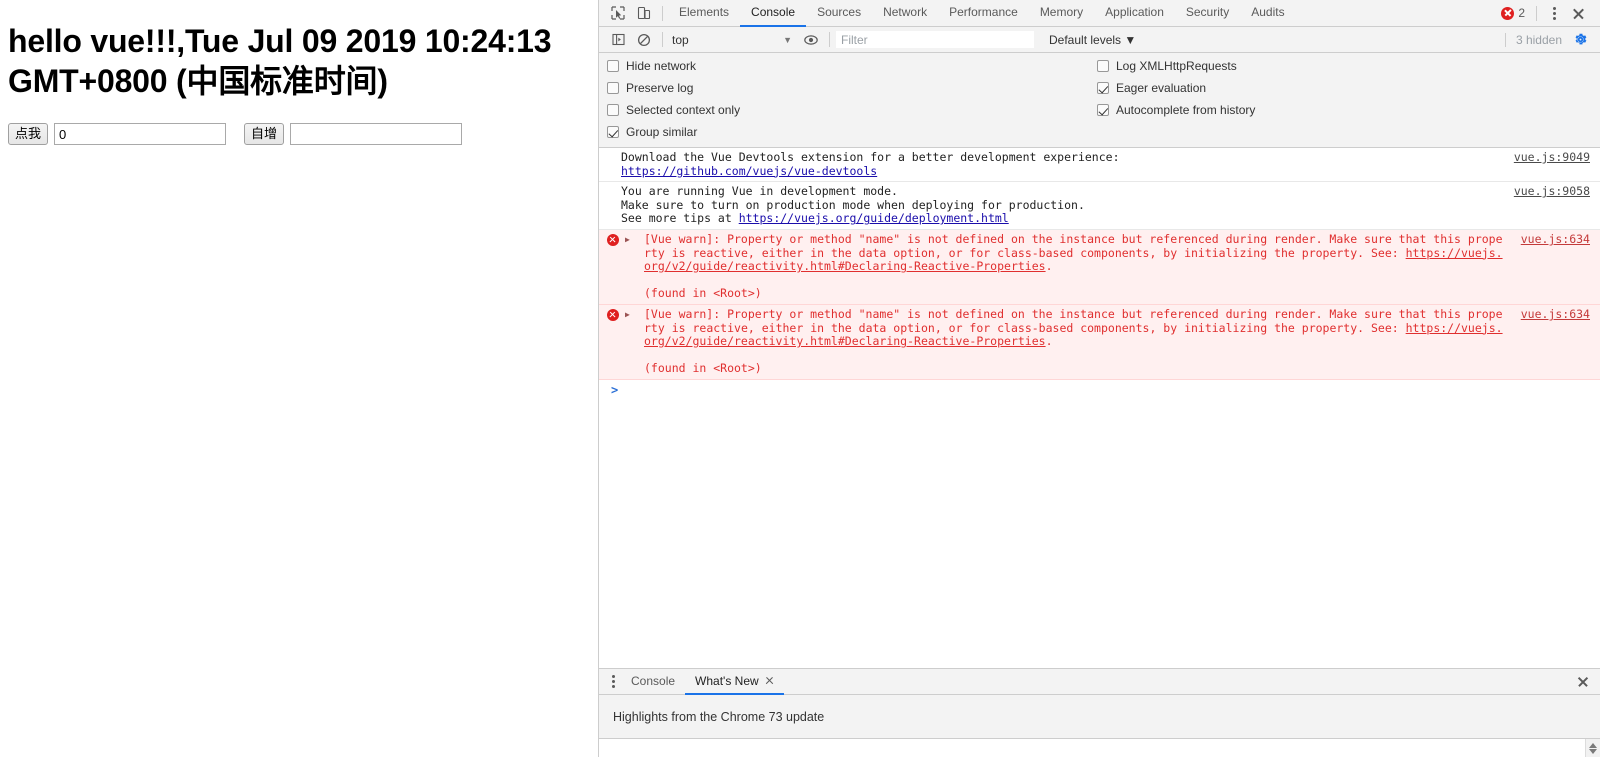  What do you see at coordinates (1134, 13) in the screenshot?
I see `tab-application: Application` at bounding box center [1134, 13].